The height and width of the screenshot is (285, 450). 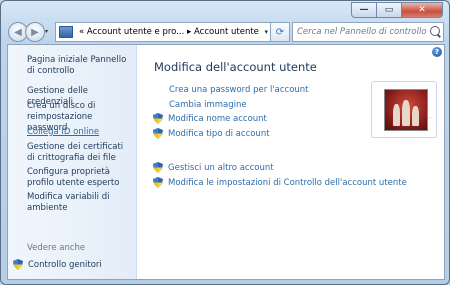 I want to click on maximize-button: ▭, so click(x=389, y=10).